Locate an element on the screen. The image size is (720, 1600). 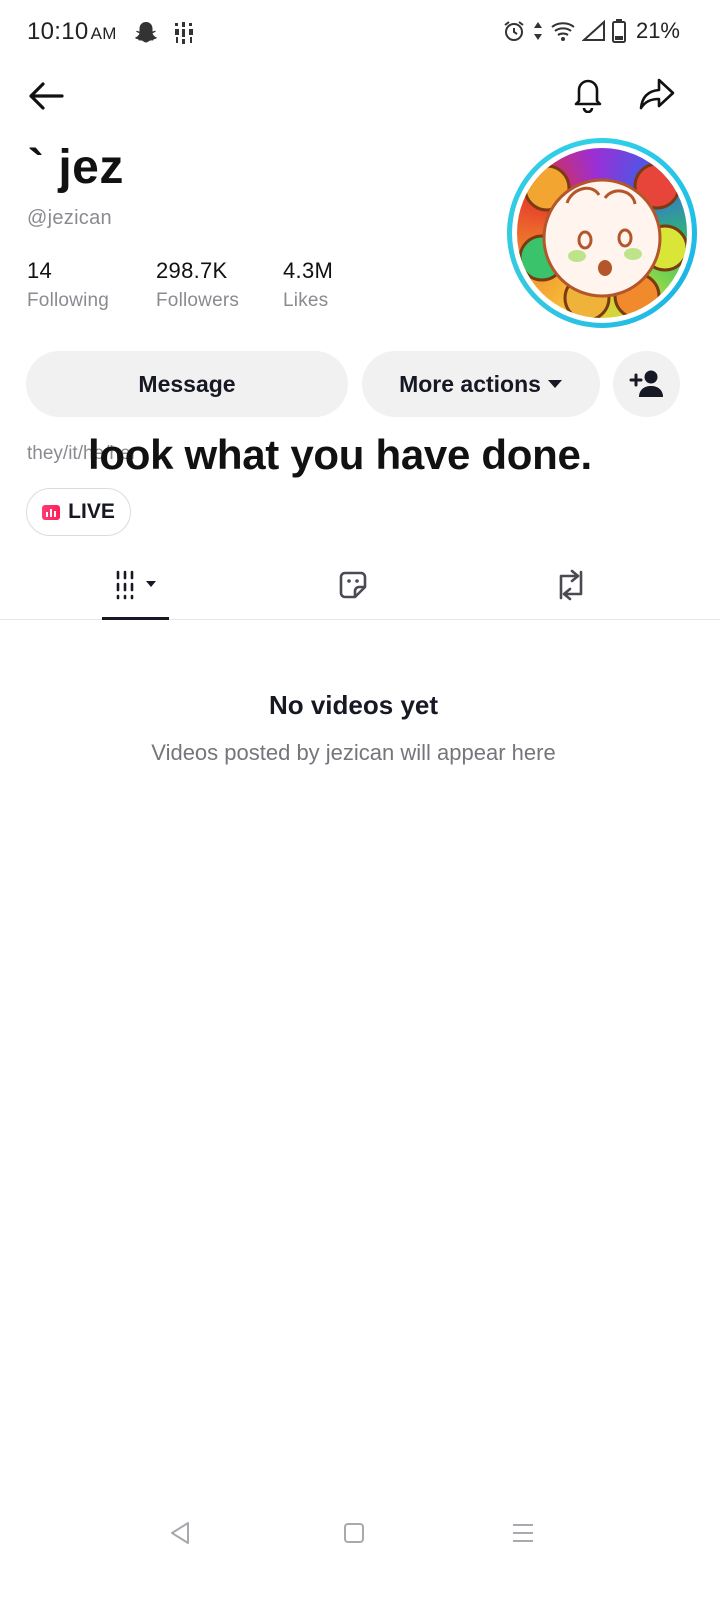
signal-icon is located at coordinates (593, 30).